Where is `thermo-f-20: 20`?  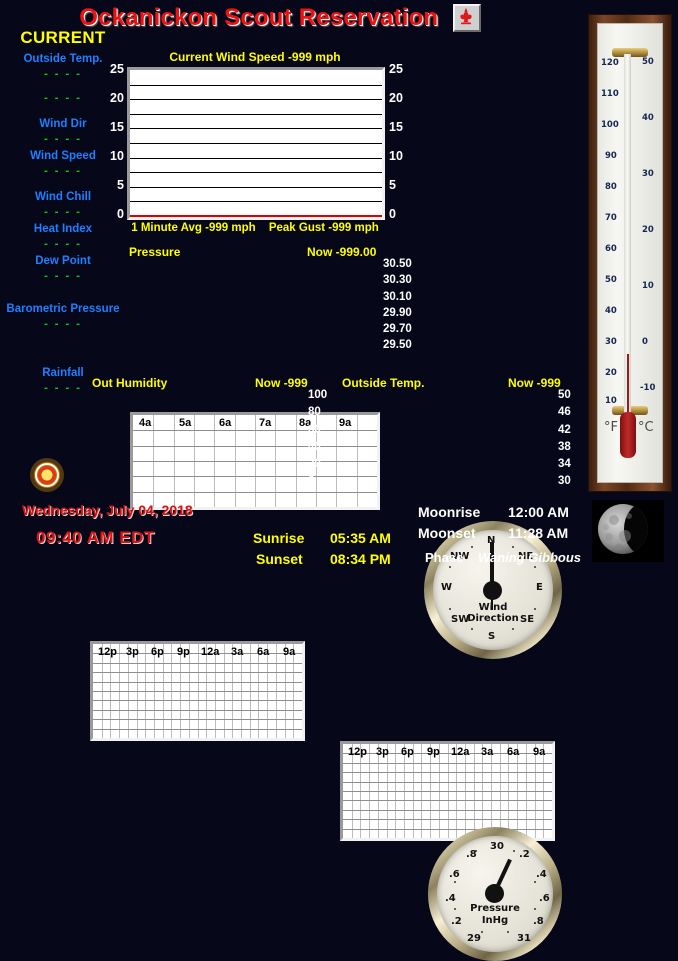 thermo-f-20: 20 is located at coordinates (611, 373).